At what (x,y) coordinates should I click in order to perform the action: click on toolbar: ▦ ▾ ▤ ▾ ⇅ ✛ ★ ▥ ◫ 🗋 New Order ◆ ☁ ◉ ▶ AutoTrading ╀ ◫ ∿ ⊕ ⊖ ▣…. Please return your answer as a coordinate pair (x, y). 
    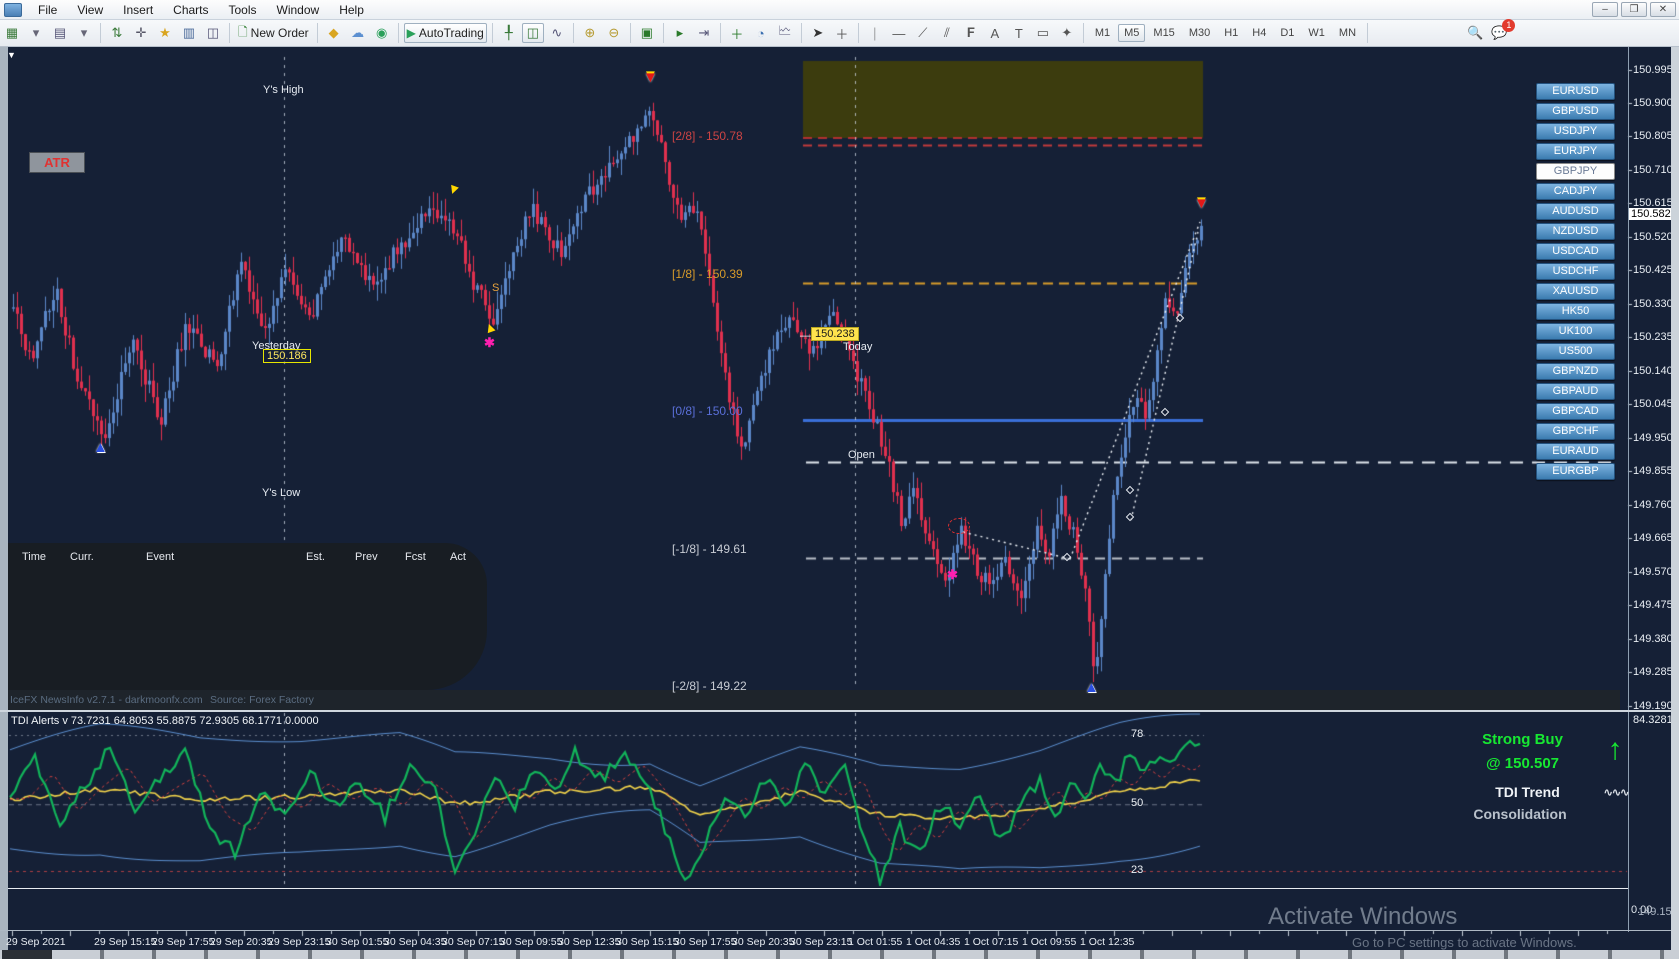
    Looking at the image, I should click on (839, 33).